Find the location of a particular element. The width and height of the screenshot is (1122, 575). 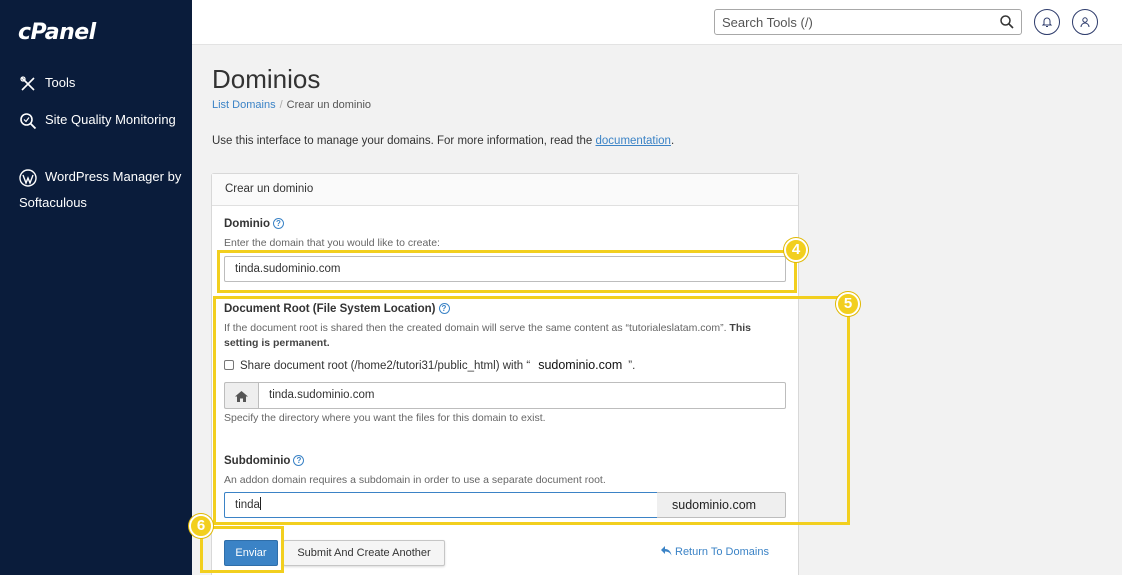

page-title: Dominios is located at coordinates (266, 79).